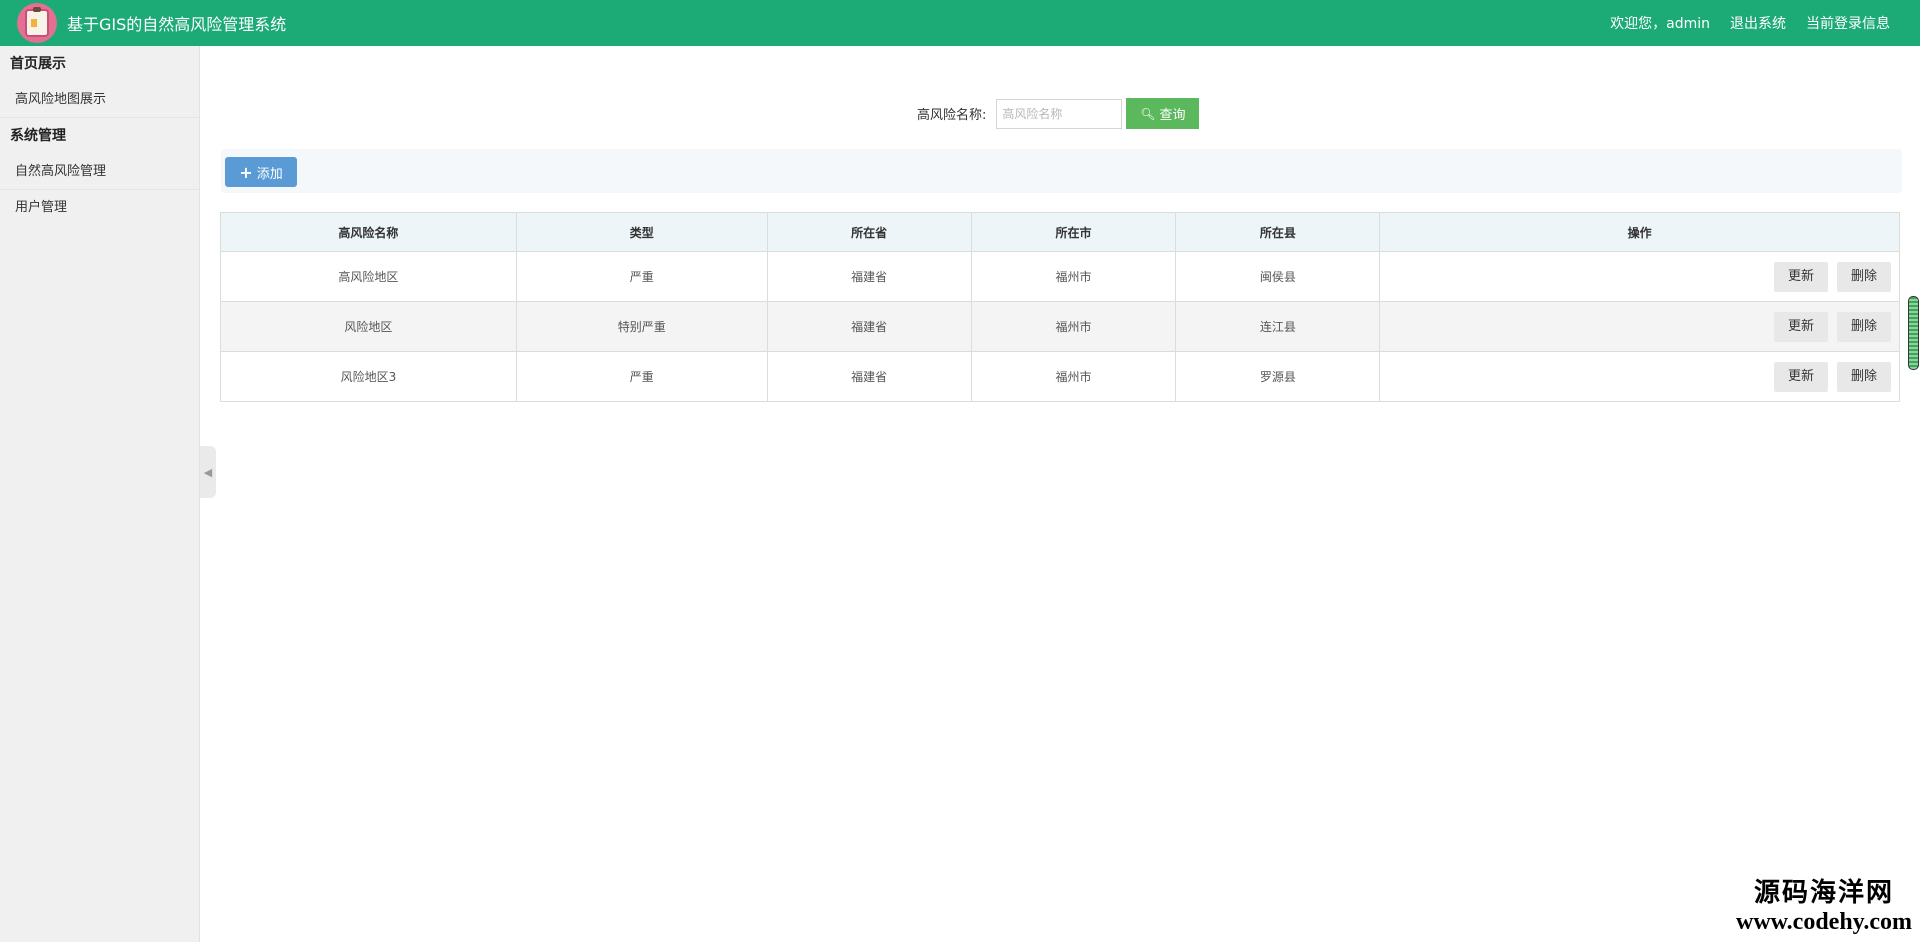 This screenshot has height=942, width=1920. I want to click on search-button: 🔍︎ 查询, so click(1163, 113).